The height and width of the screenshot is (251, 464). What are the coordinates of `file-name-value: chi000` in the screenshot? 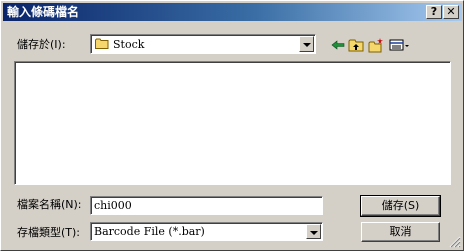 It's located at (113, 205).